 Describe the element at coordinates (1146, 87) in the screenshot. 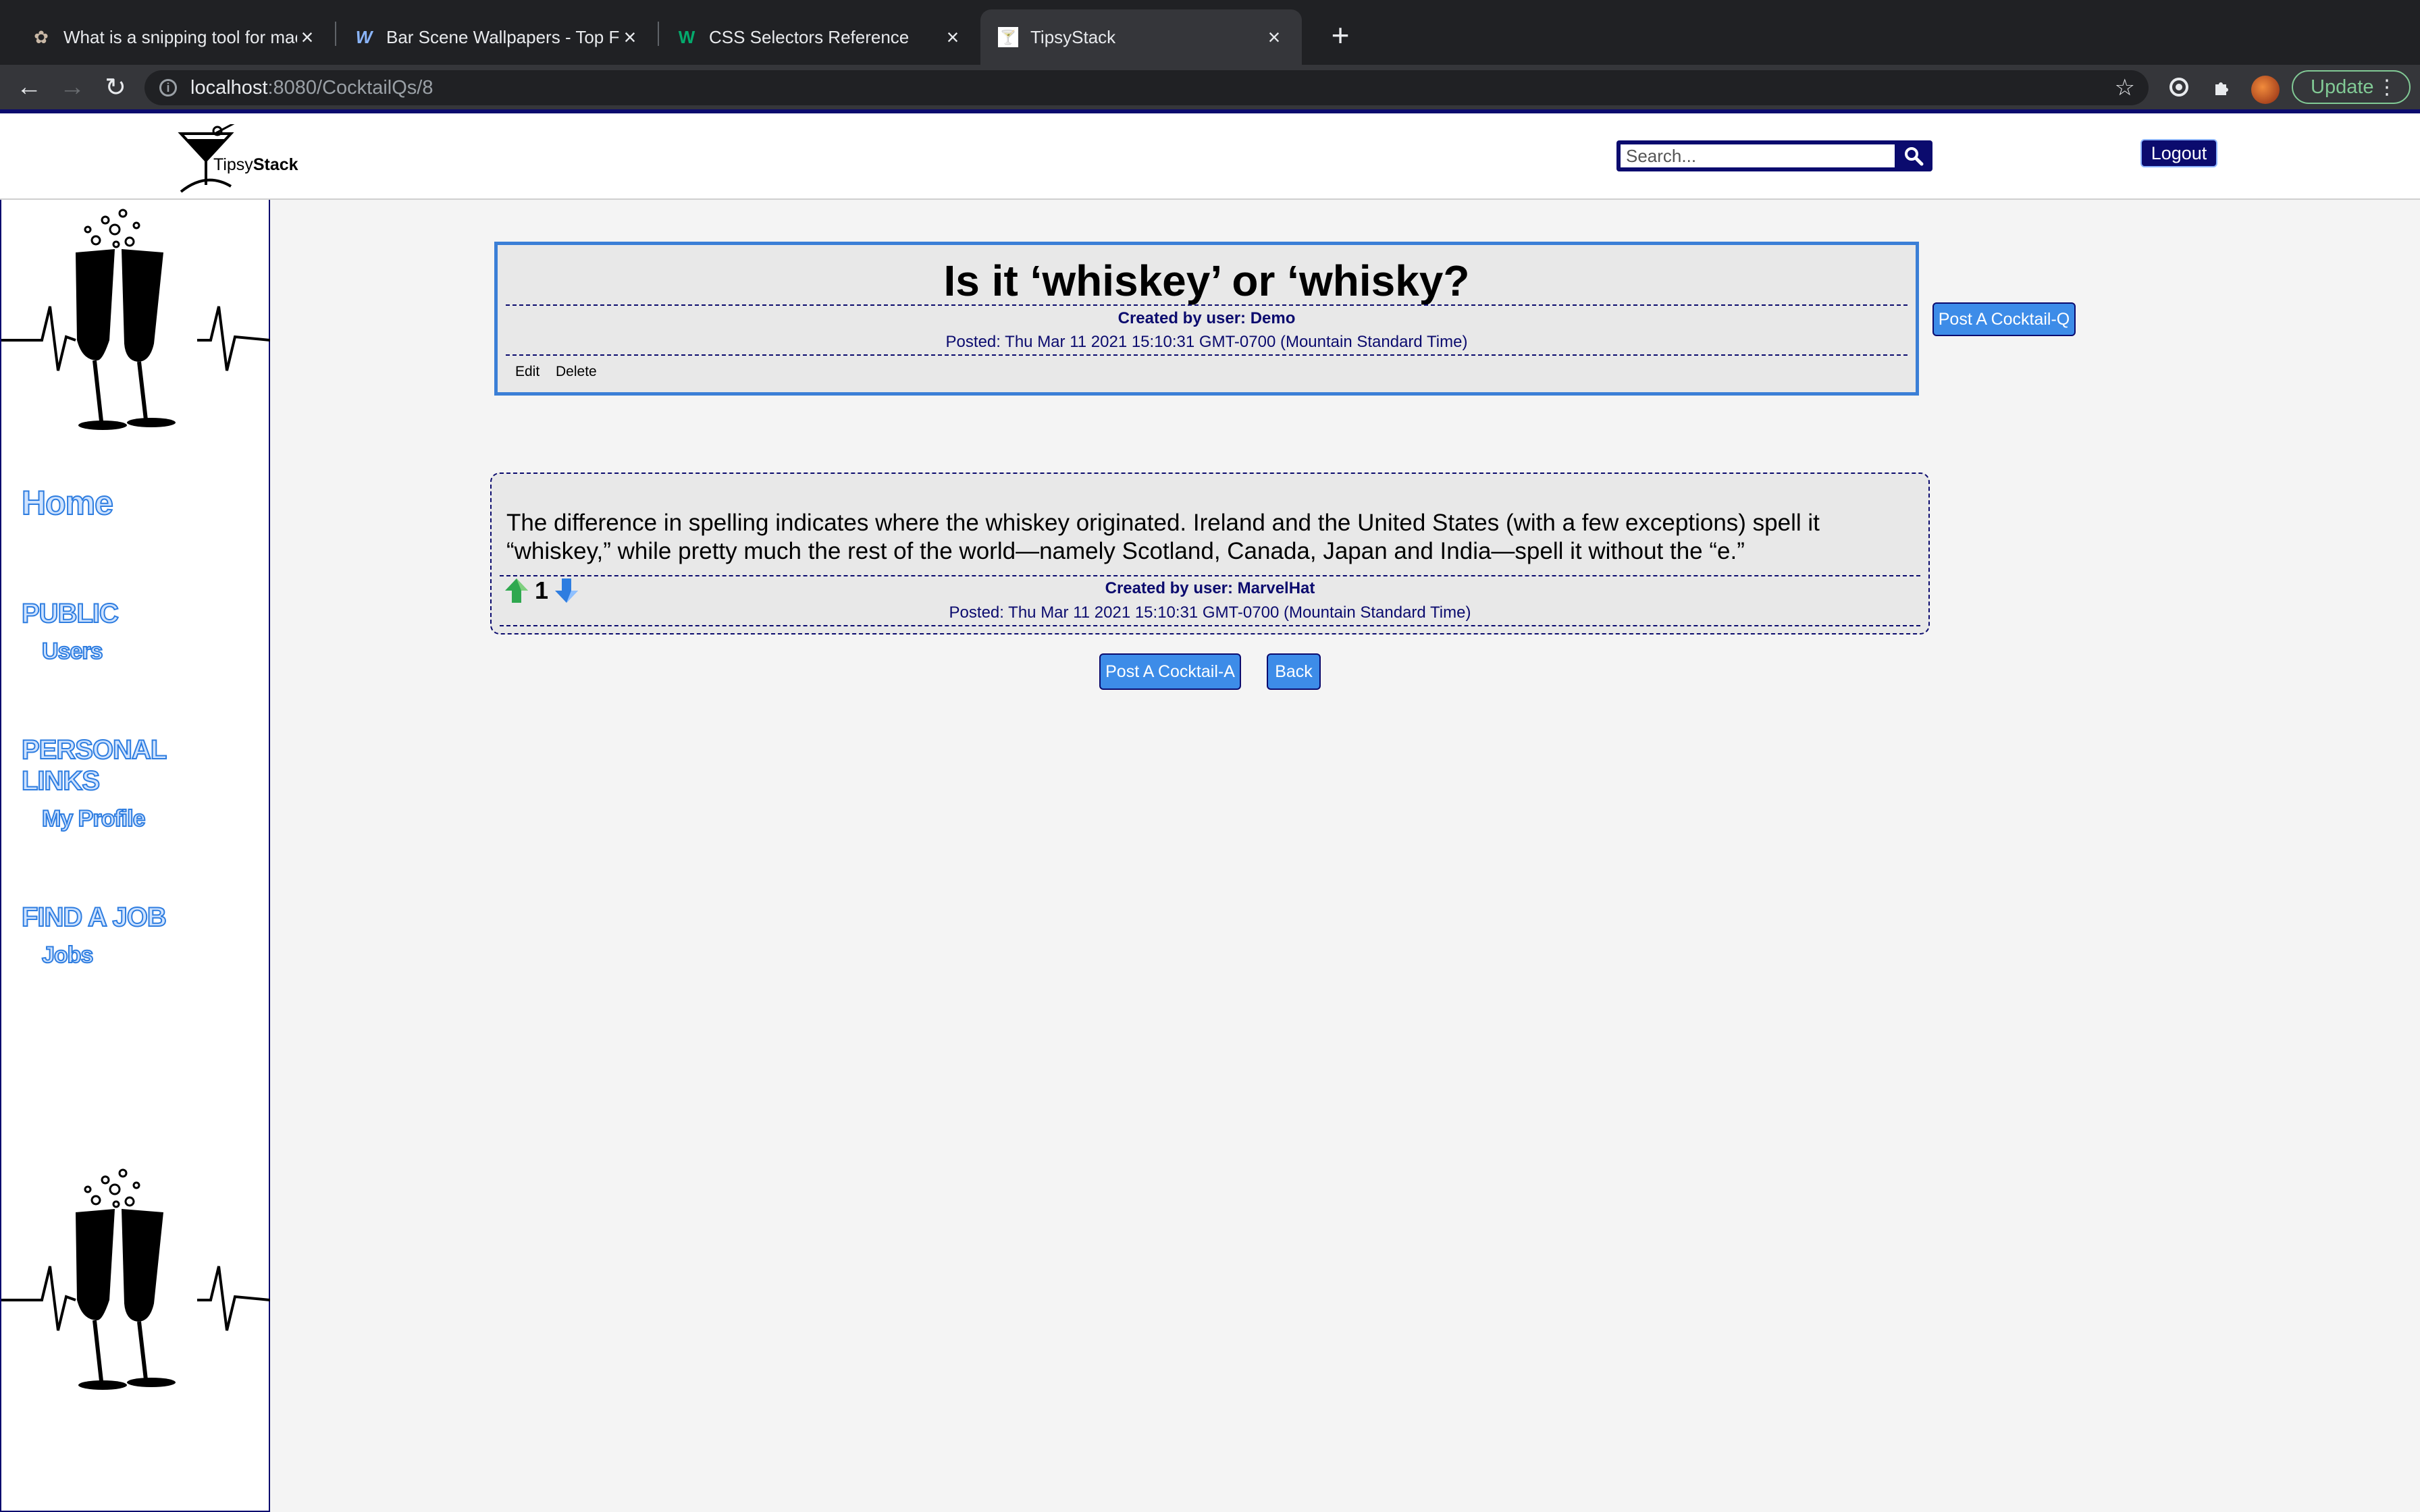

I see `address-bar: i localhost:8080/CocktailQs/8 ☆` at that location.